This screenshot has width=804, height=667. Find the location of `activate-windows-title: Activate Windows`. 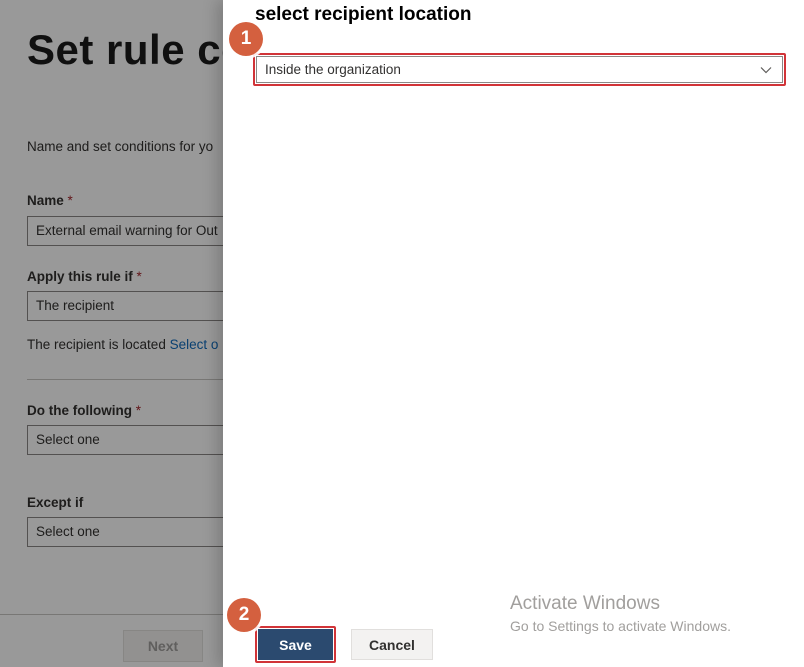

activate-windows-title: Activate Windows is located at coordinates (585, 603).